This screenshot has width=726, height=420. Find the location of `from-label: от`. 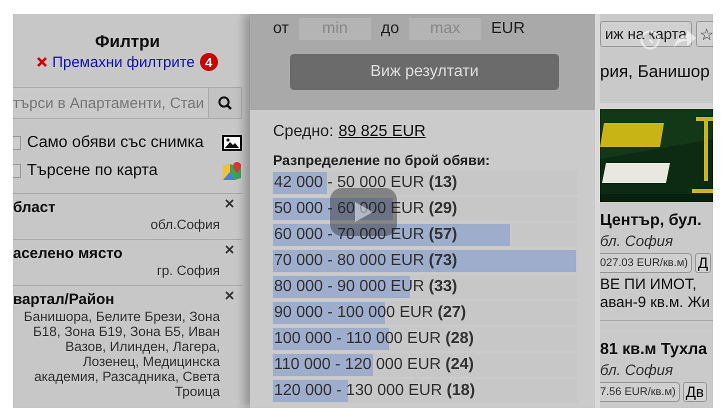

from-label: от is located at coordinates (281, 29).